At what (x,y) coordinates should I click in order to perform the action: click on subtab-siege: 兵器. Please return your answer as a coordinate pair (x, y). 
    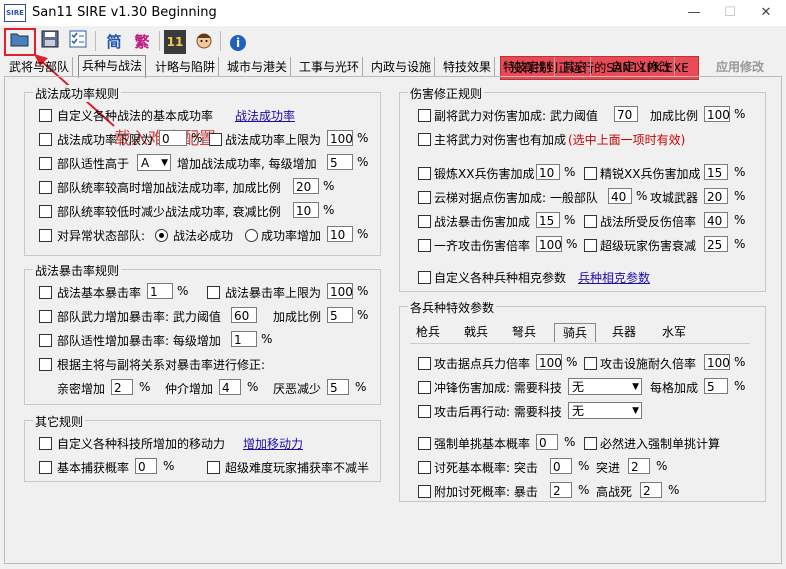
    Looking at the image, I should click on (624, 332).